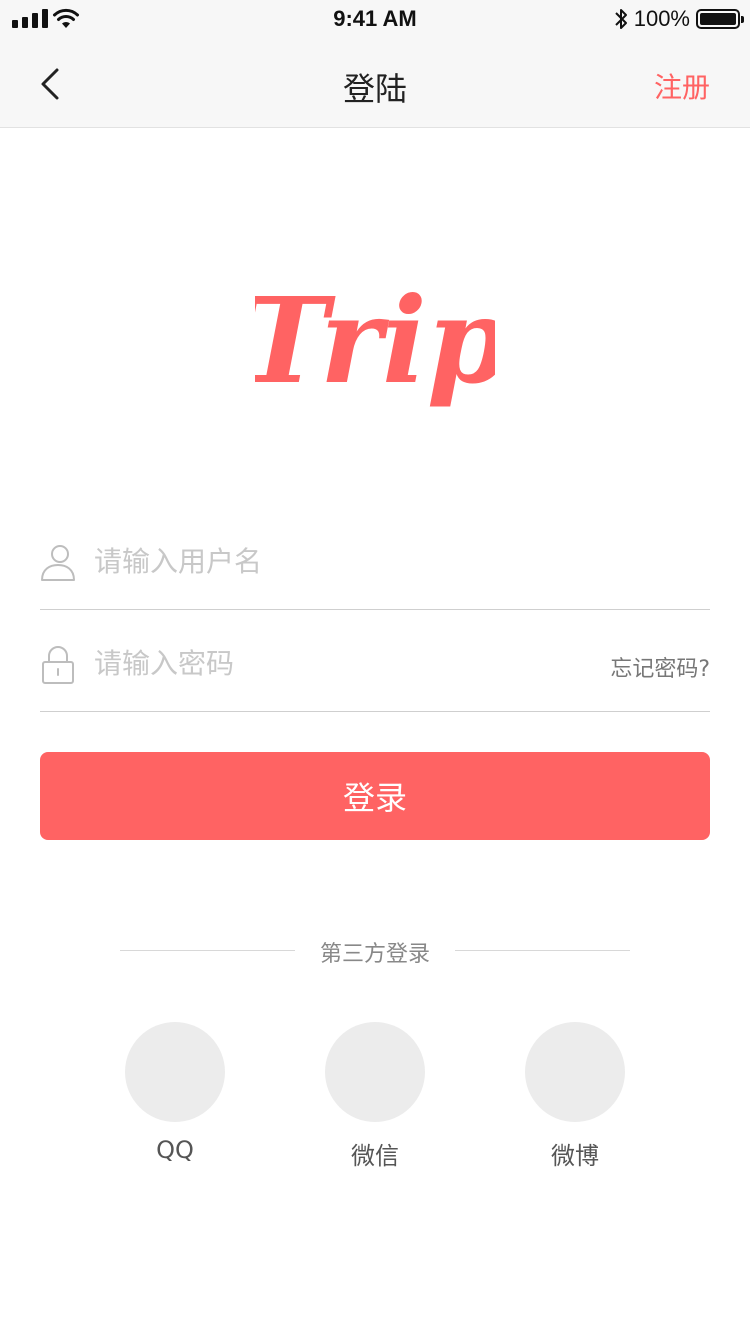 The image size is (750, 1334). I want to click on third-party-divider: 第三方登录, so click(375, 951).